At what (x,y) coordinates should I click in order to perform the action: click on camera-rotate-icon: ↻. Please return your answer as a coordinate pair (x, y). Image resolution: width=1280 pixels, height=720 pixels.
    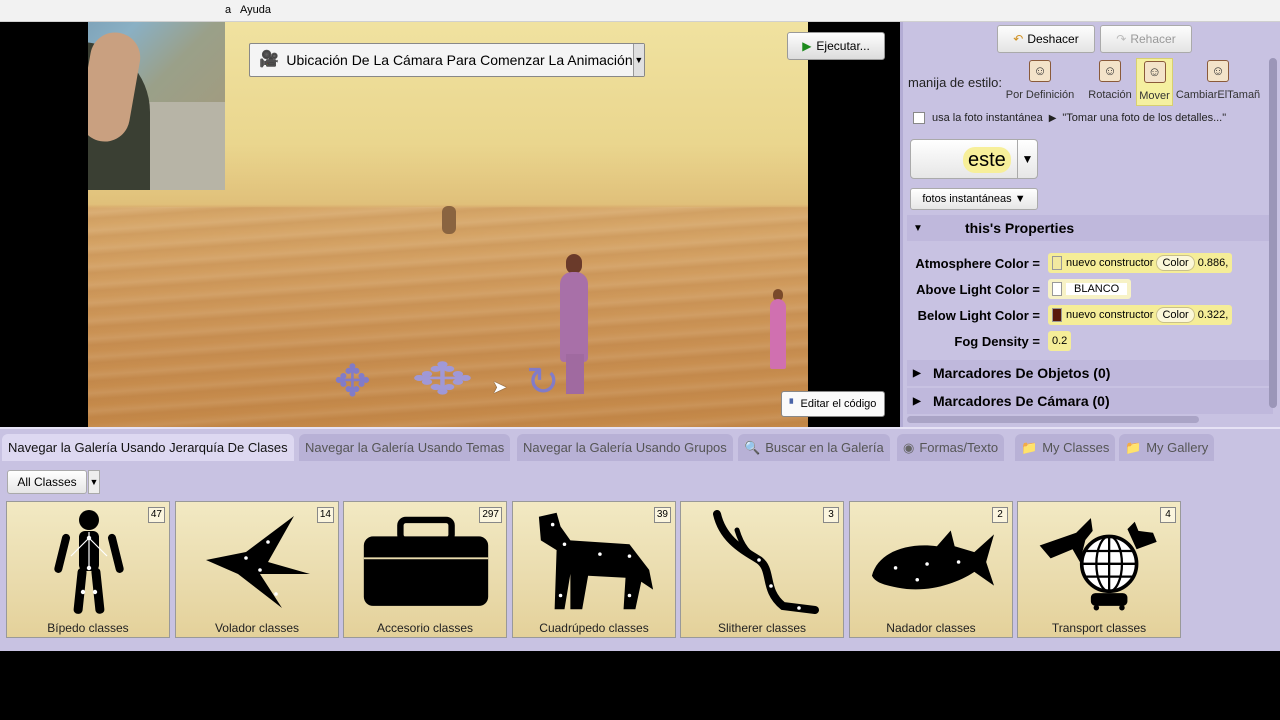
    Looking at the image, I should click on (543, 382).